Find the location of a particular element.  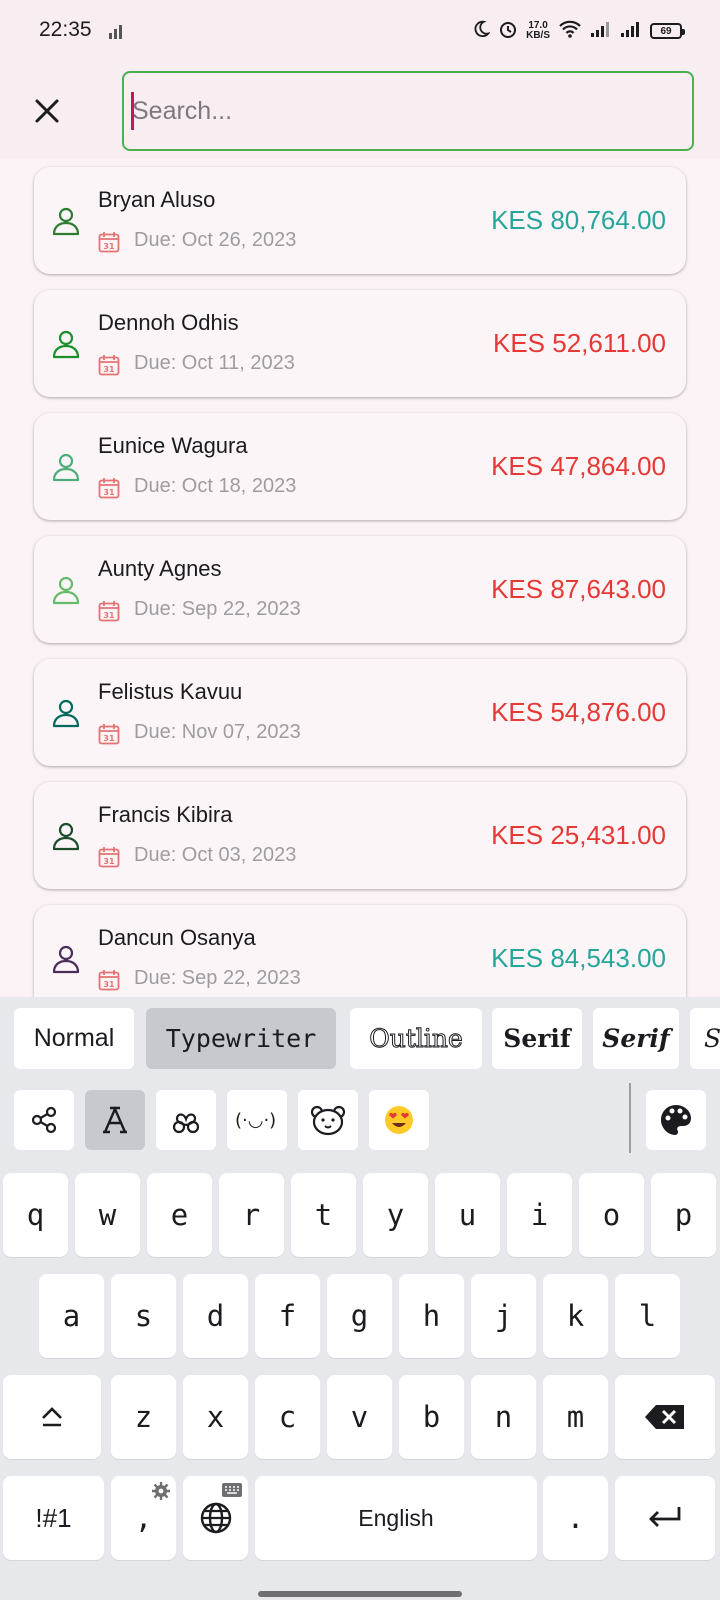

key-label: r is located at coordinates (251, 1215).